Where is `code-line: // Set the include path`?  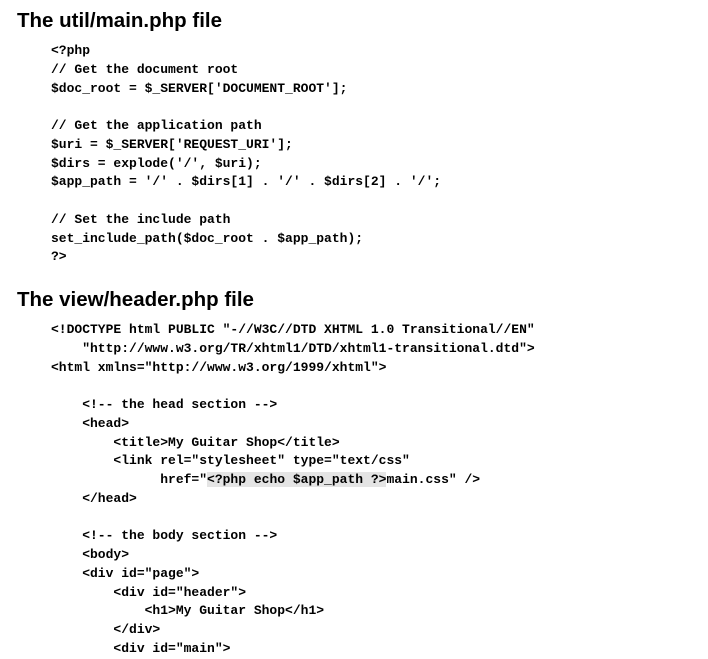
code-line: // Set the include path is located at coordinates (141, 219).